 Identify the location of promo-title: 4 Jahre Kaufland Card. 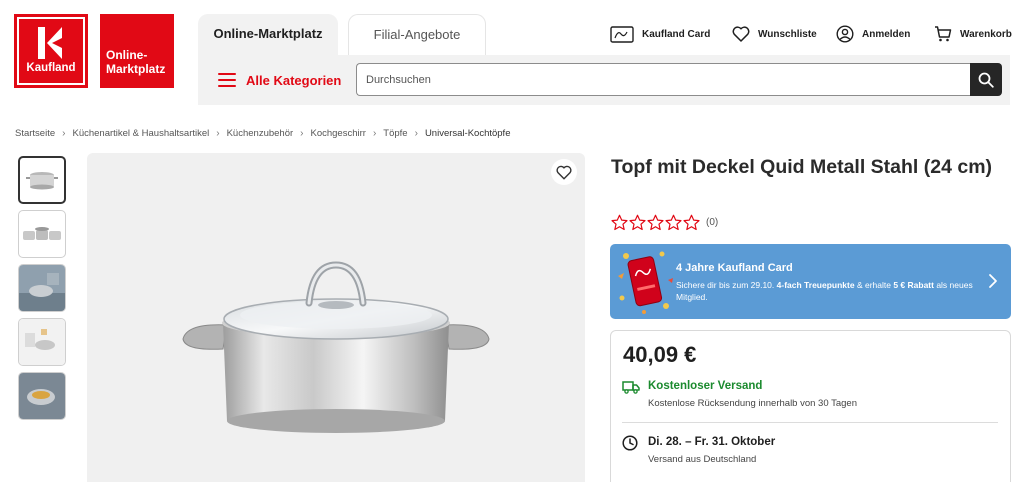
(734, 268).